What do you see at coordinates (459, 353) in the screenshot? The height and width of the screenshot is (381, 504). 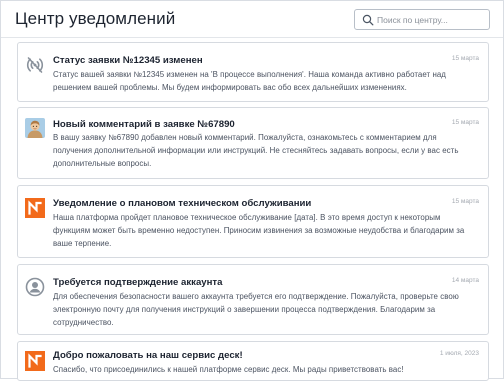 I see `notification-date: 1 июля, 2023` at bounding box center [459, 353].